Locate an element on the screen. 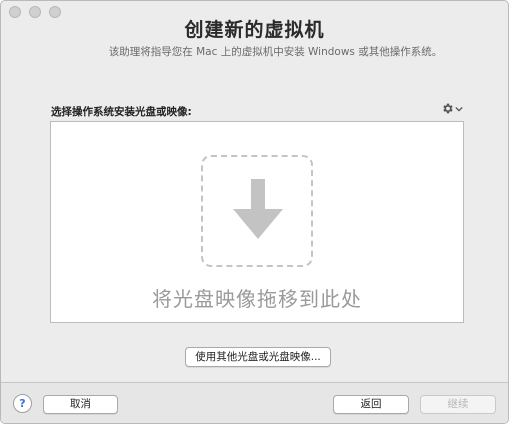 Image resolution: width=509 pixels, height=424 pixels. source-label: 选择操作系统安装光盘或映像: is located at coordinates (121, 112).